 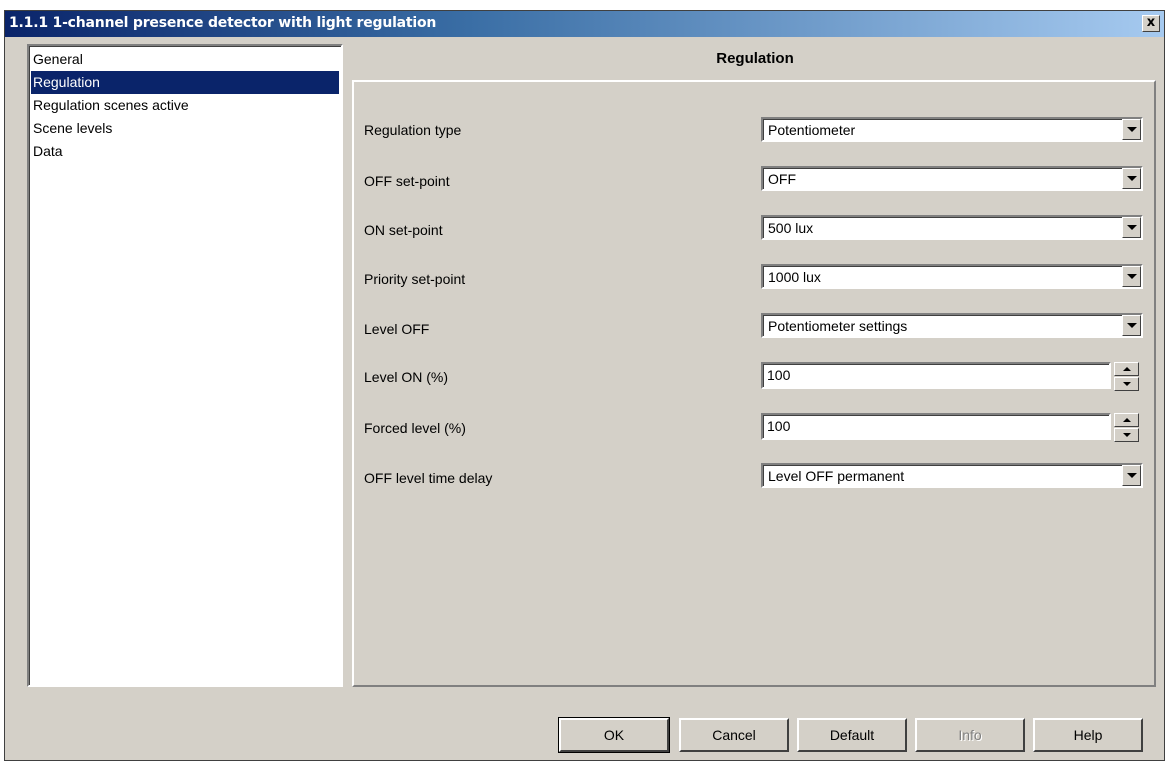 What do you see at coordinates (185, 105) in the screenshot?
I see `sidebar-item-regulation-scenes-active: Regulation scenes active` at bounding box center [185, 105].